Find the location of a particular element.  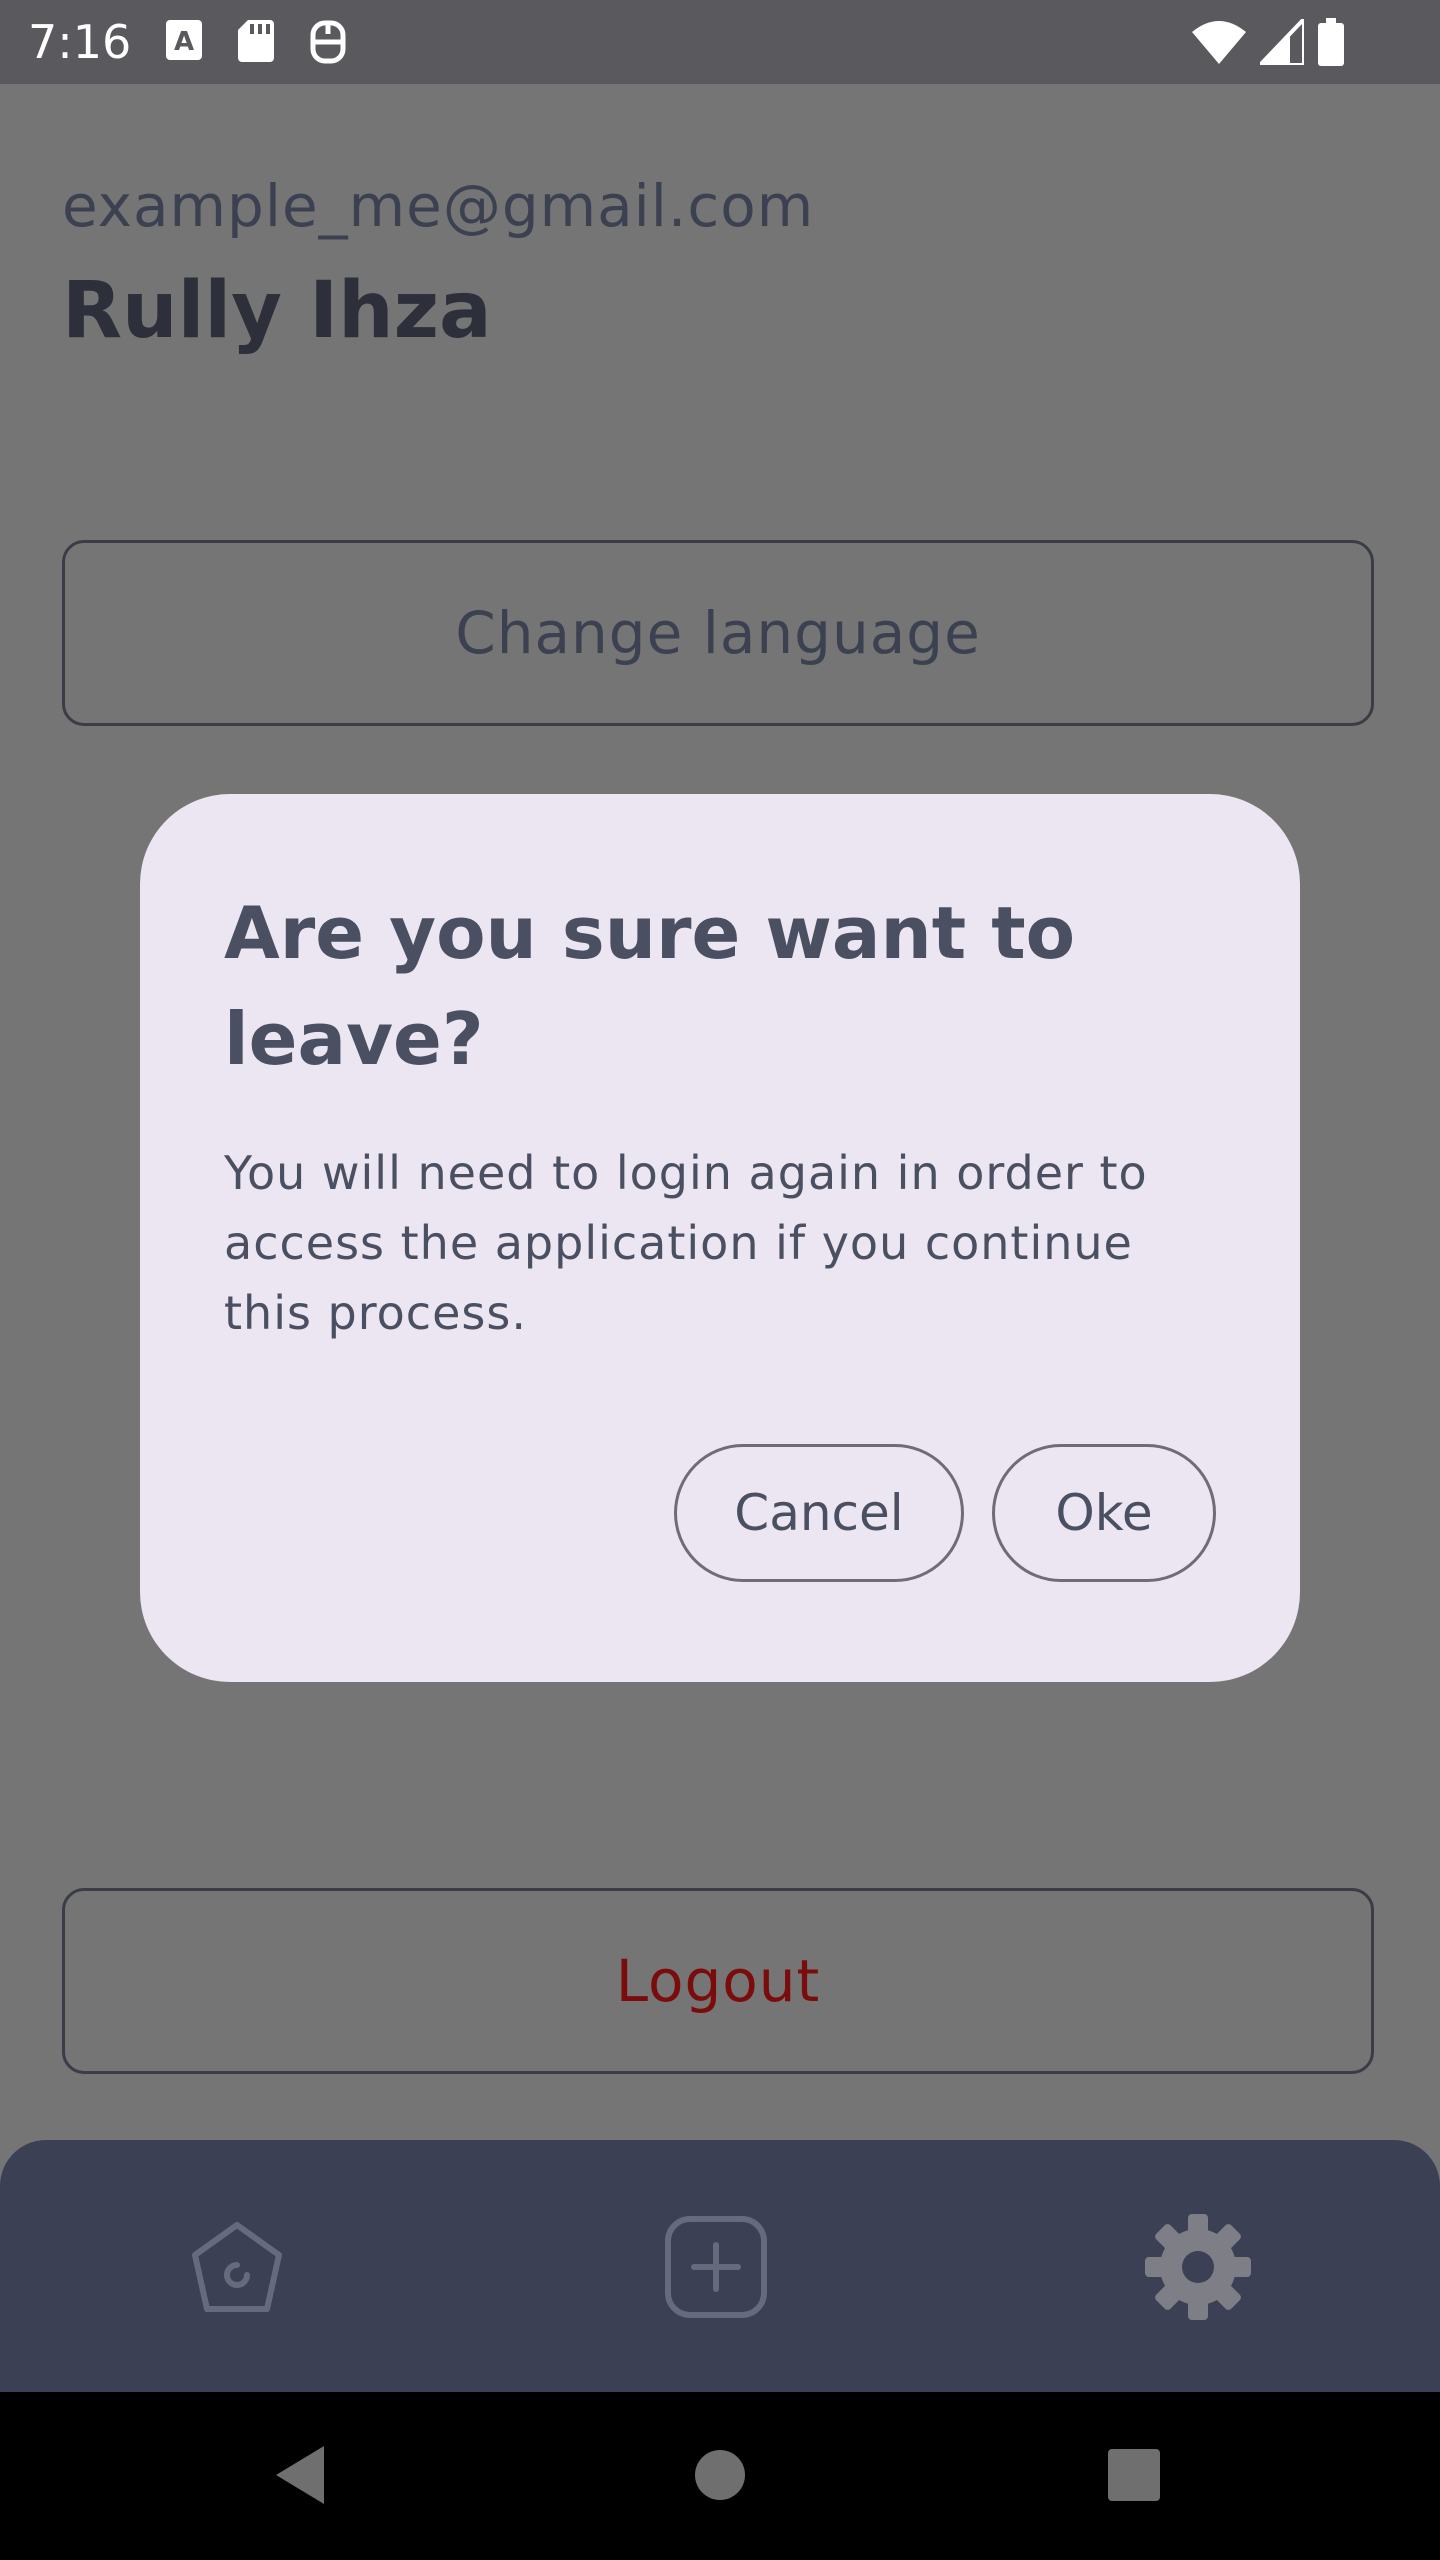

recents-button is located at coordinates (1134, 2477).